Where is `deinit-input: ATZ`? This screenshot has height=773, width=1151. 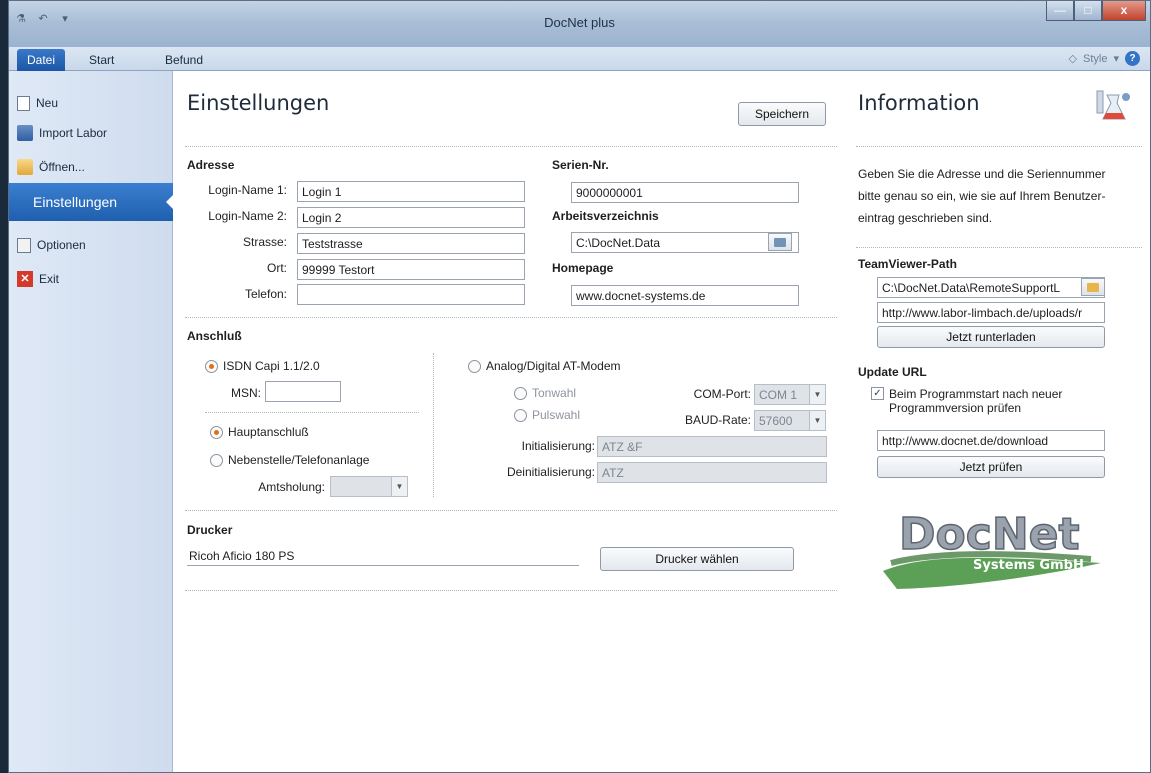 deinit-input: ATZ is located at coordinates (712, 472).